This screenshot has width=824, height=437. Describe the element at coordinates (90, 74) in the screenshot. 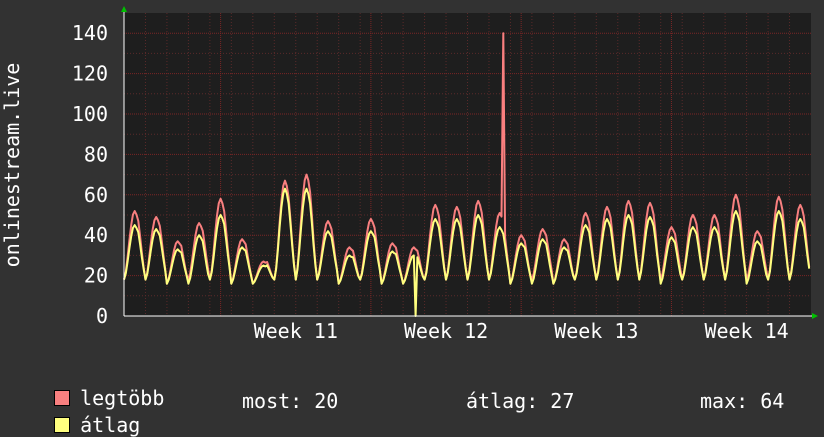

I see `y-tick-label: 120` at that location.